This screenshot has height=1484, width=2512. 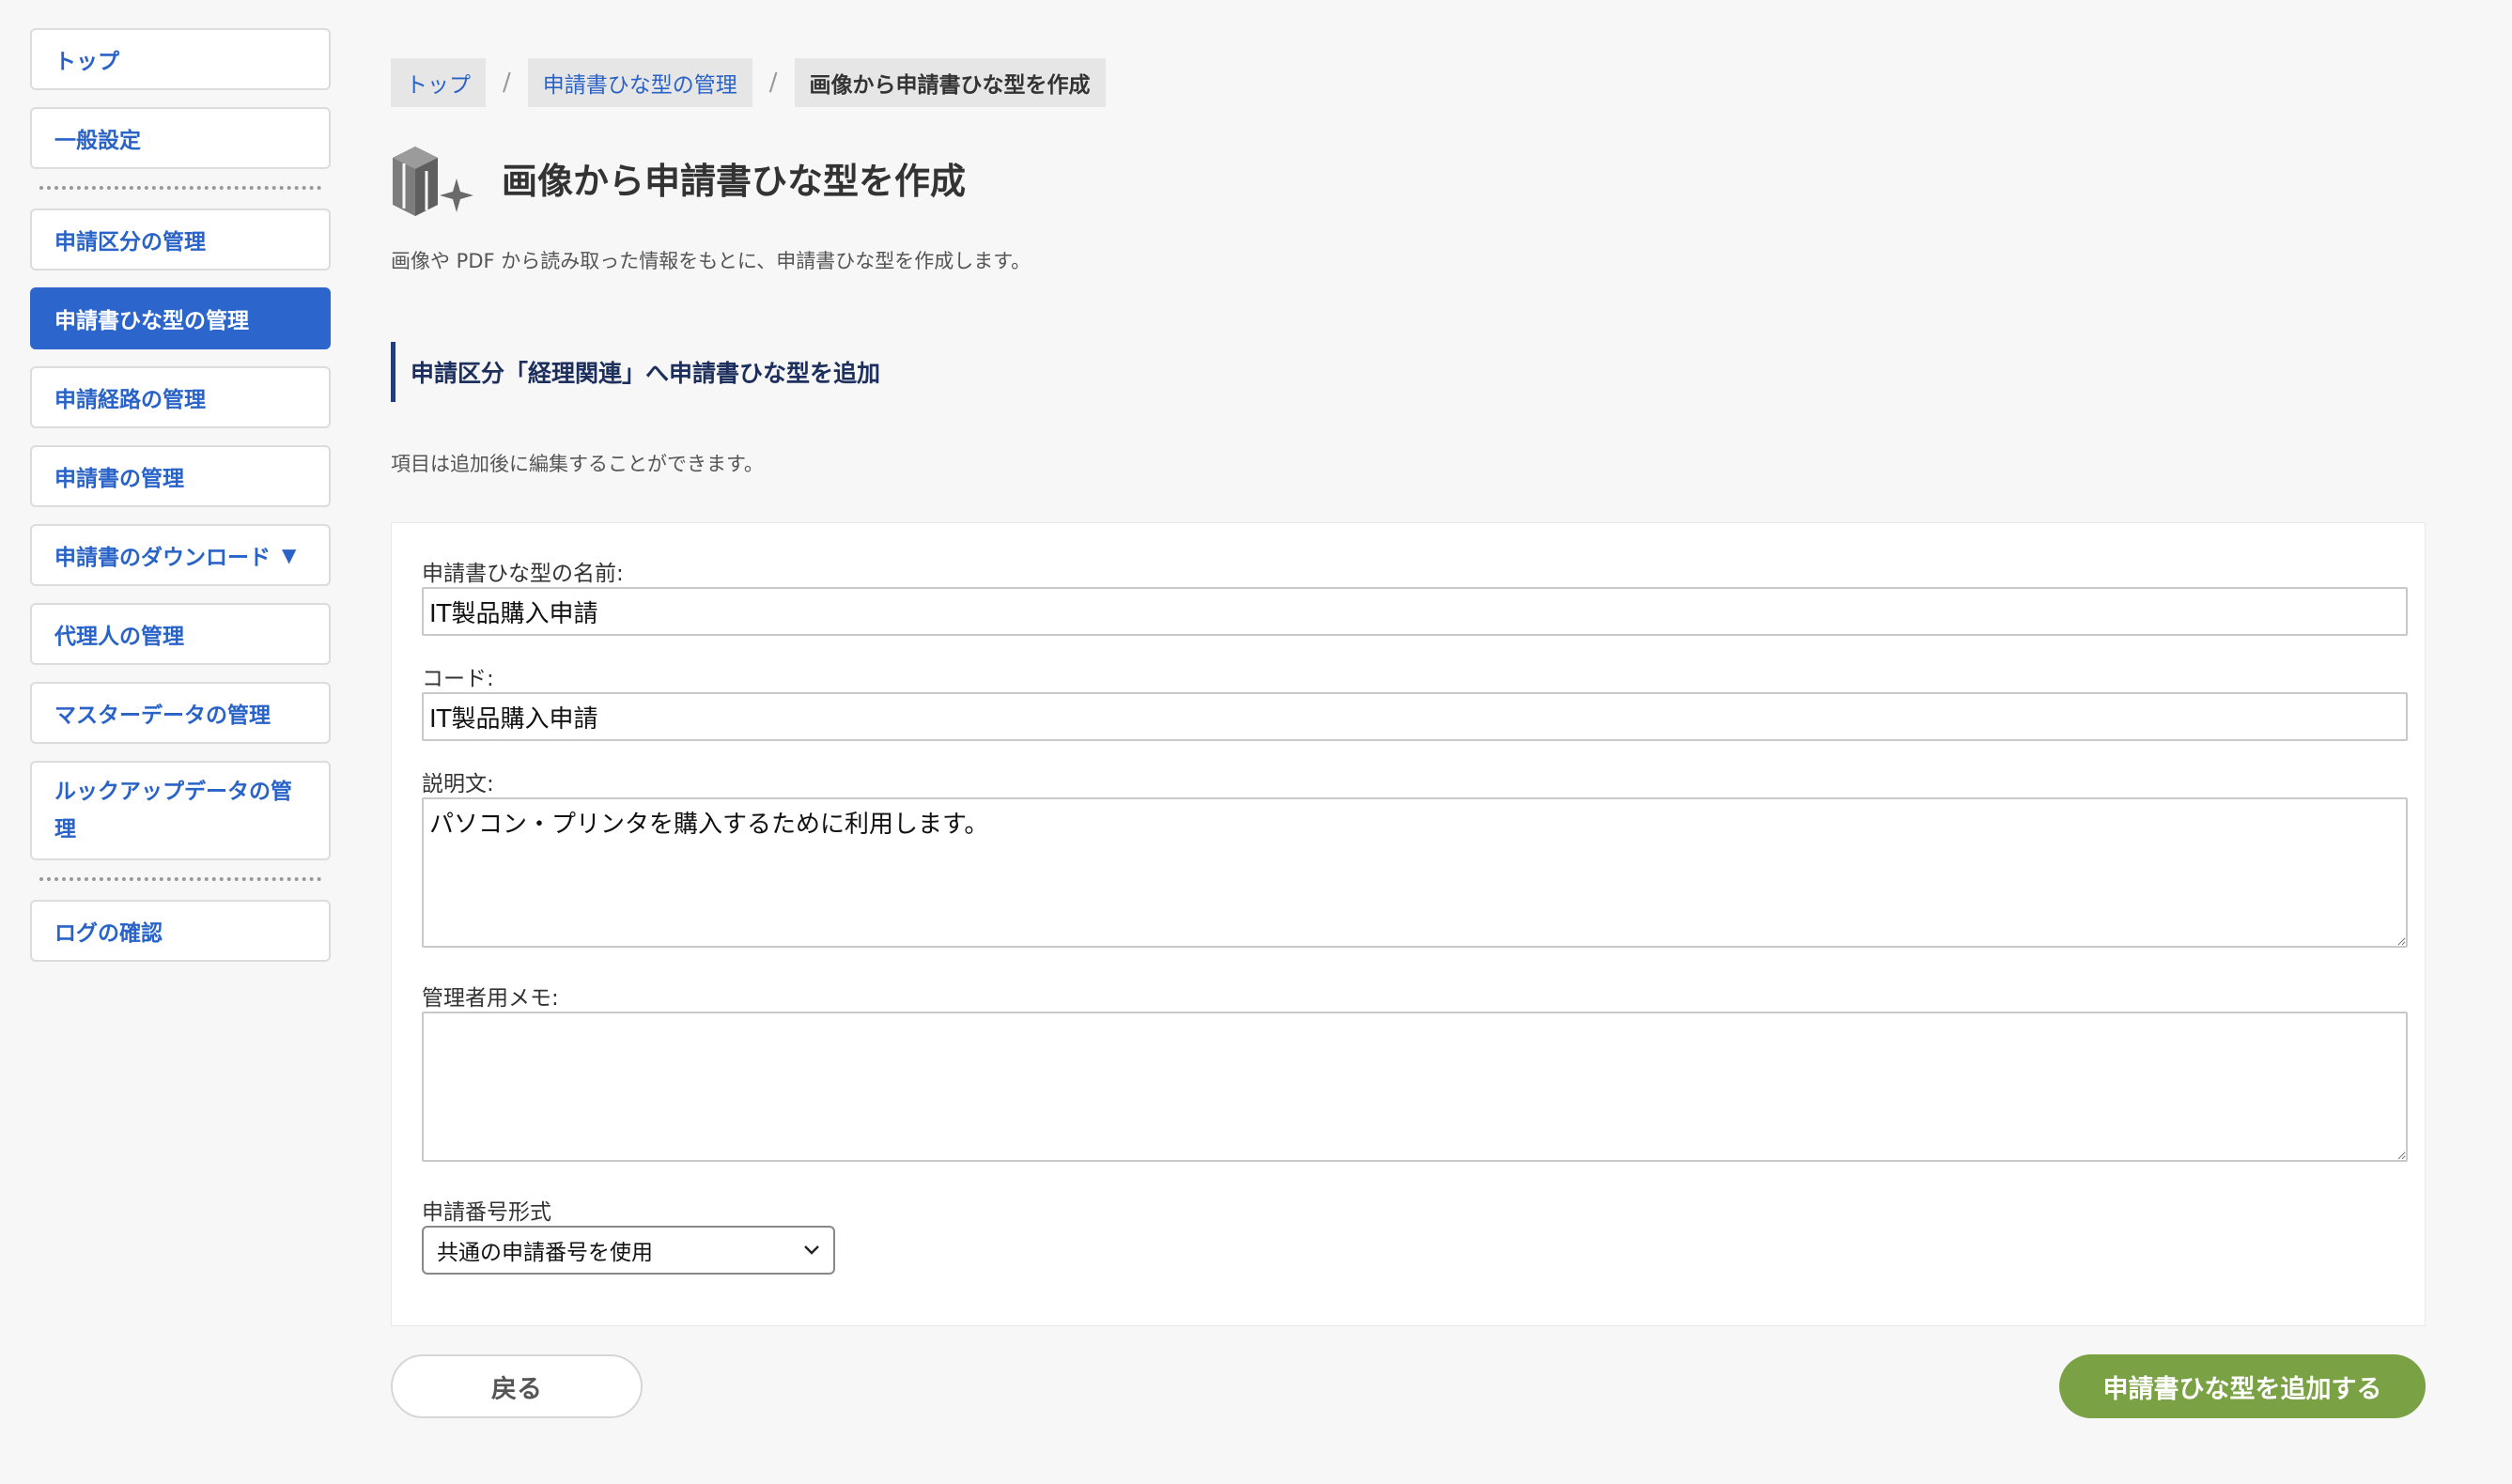 What do you see at coordinates (119, 479) in the screenshot?
I see `sidebar-item-label: 申請書の管理` at bounding box center [119, 479].